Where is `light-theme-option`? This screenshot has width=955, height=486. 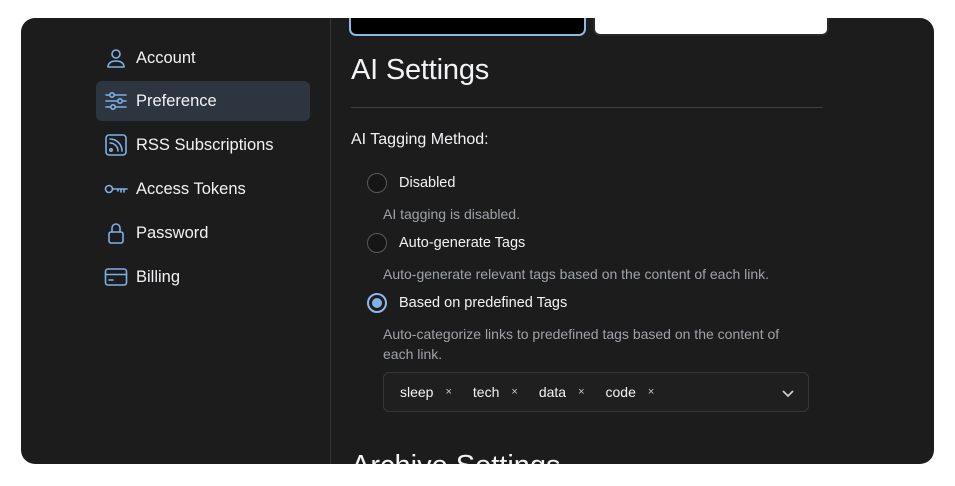
light-theme-option is located at coordinates (711, 27).